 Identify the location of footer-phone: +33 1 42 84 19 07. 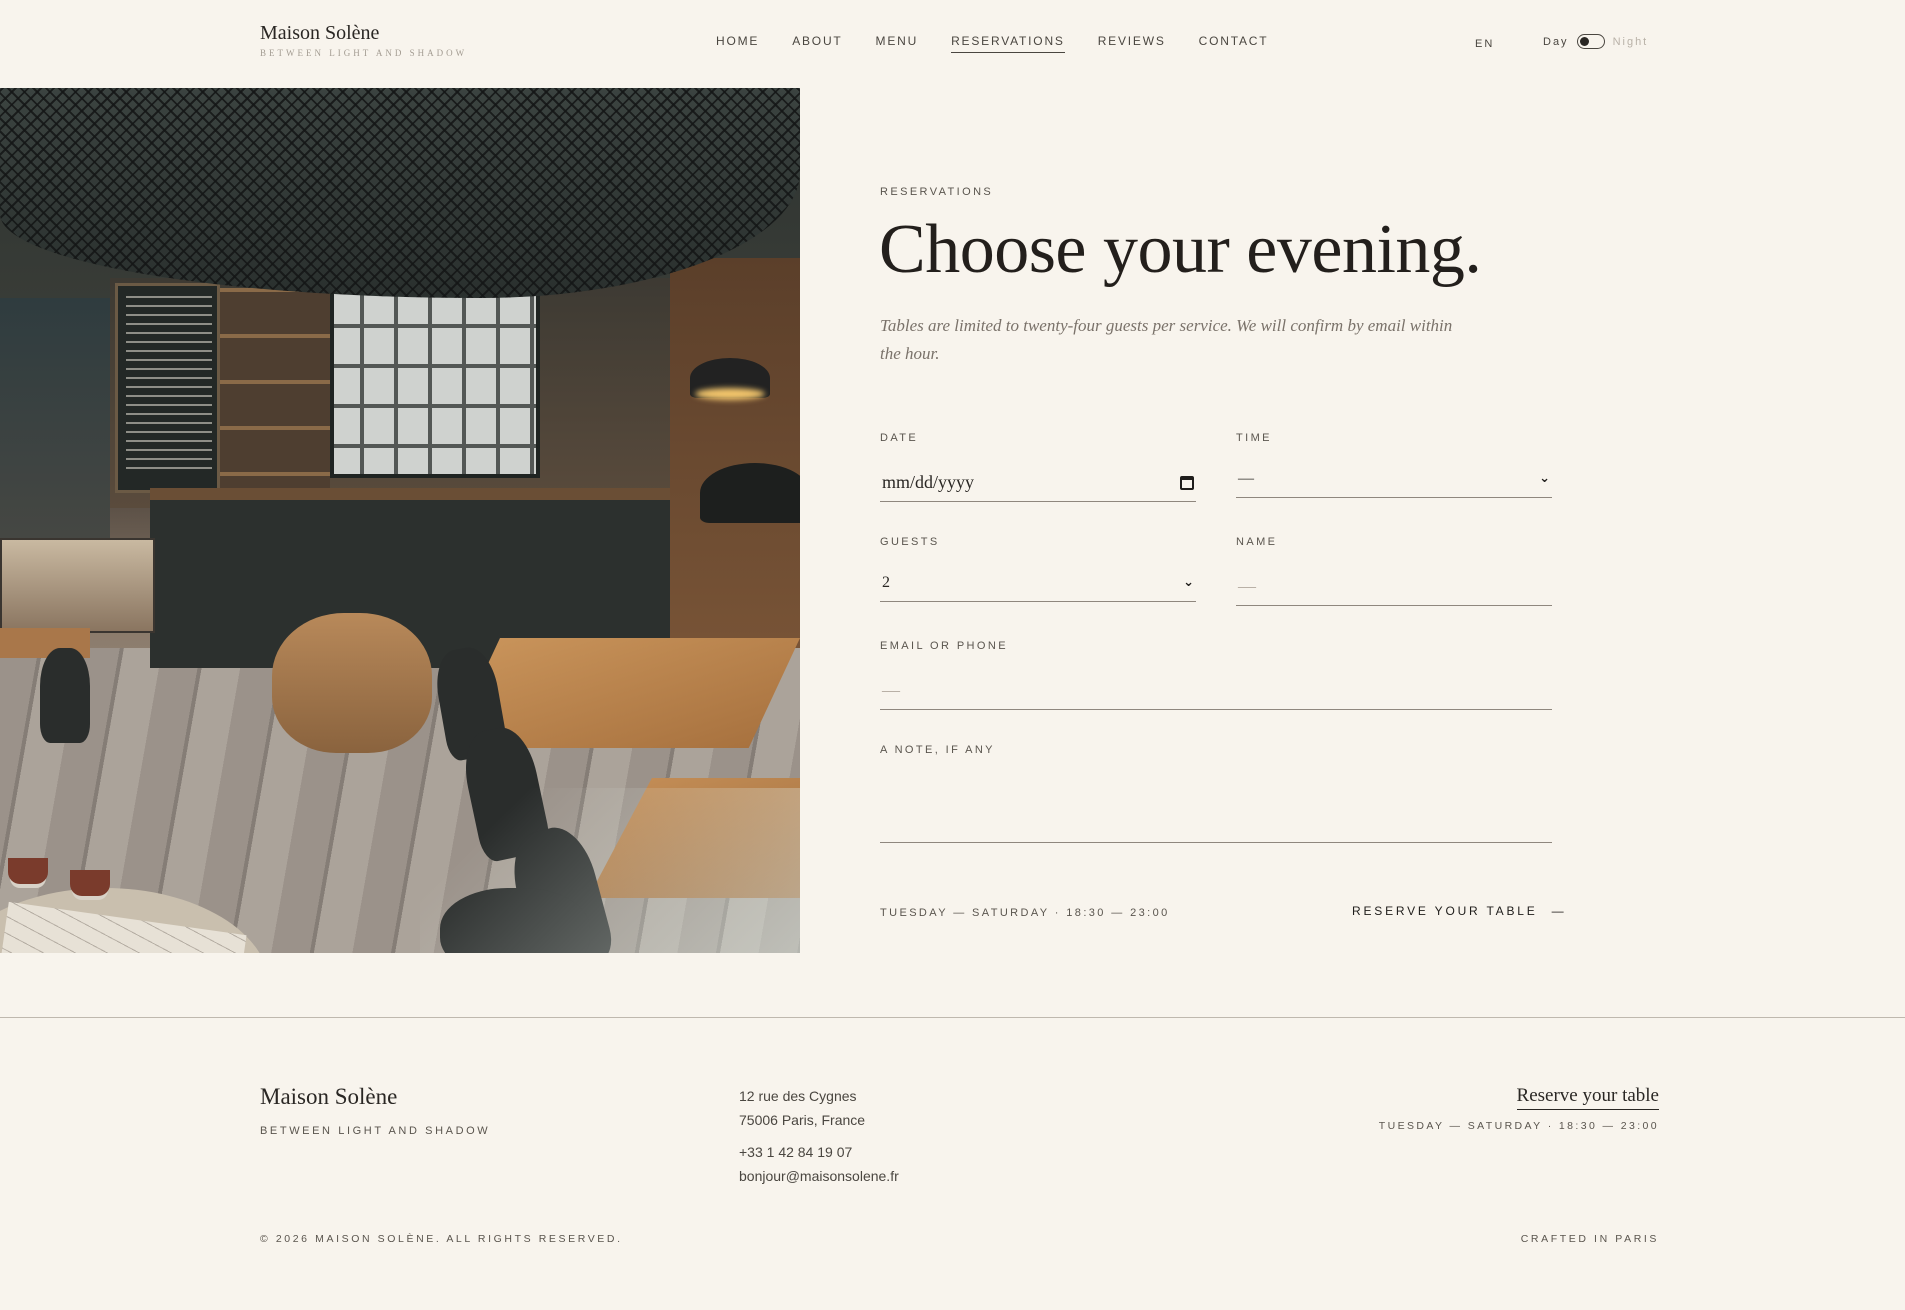
(819, 1152).